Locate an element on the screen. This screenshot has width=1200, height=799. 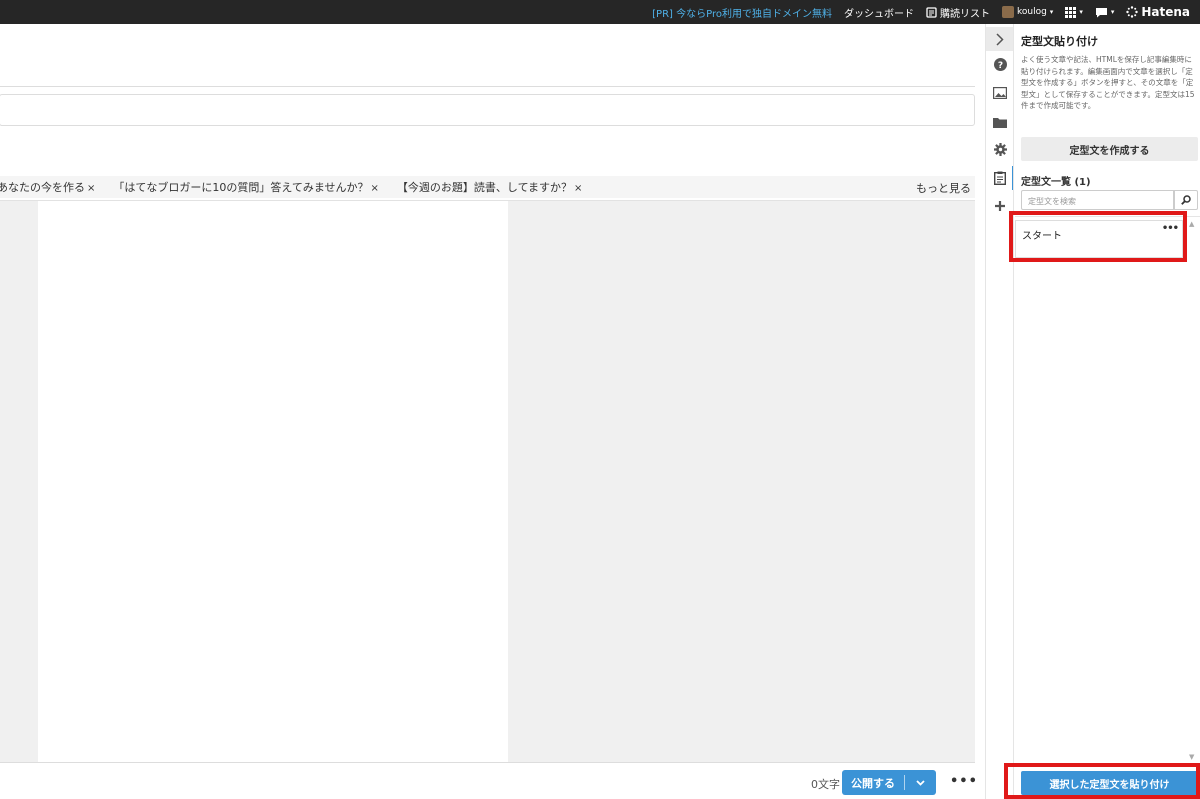
topic-tag: 「はてなブロガーに10の質問」答えてみませんか？ × is located at coordinates (246, 187).